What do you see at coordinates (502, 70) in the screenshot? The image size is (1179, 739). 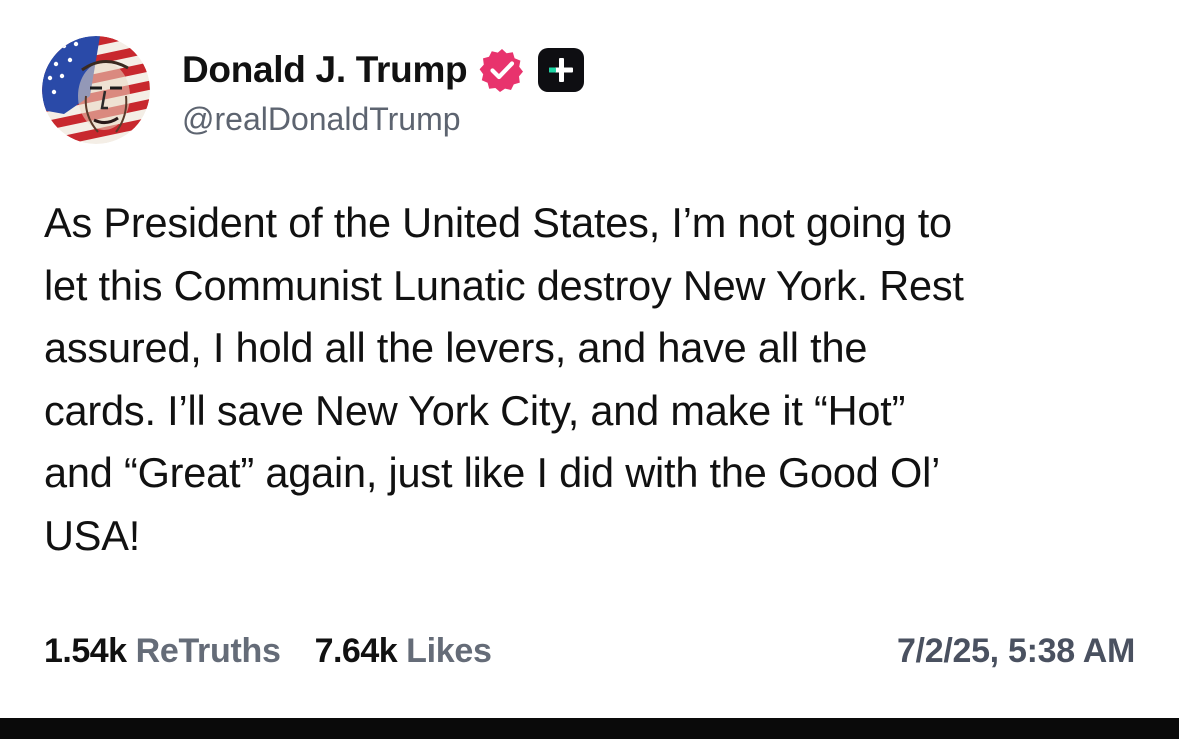 I see `verified-badge-icon` at bounding box center [502, 70].